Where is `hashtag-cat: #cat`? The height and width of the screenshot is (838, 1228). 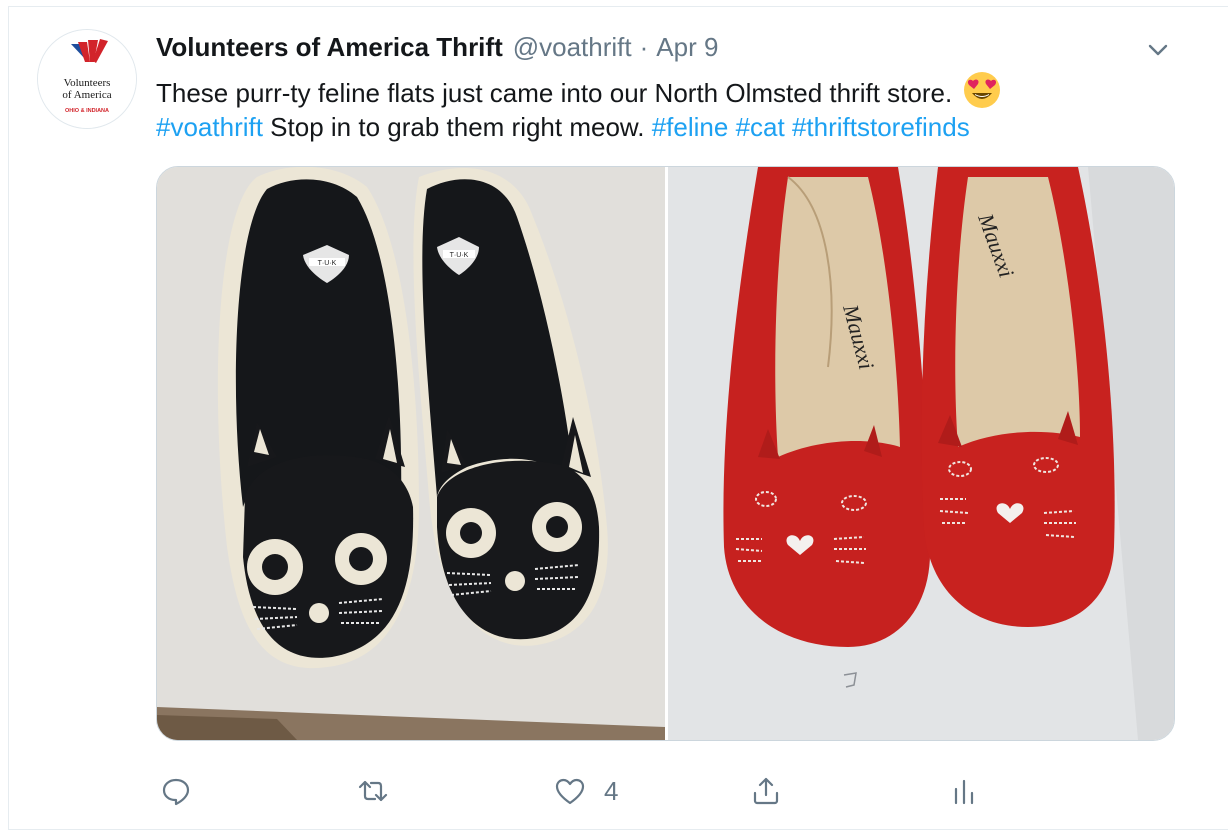 hashtag-cat: #cat is located at coordinates (760, 127).